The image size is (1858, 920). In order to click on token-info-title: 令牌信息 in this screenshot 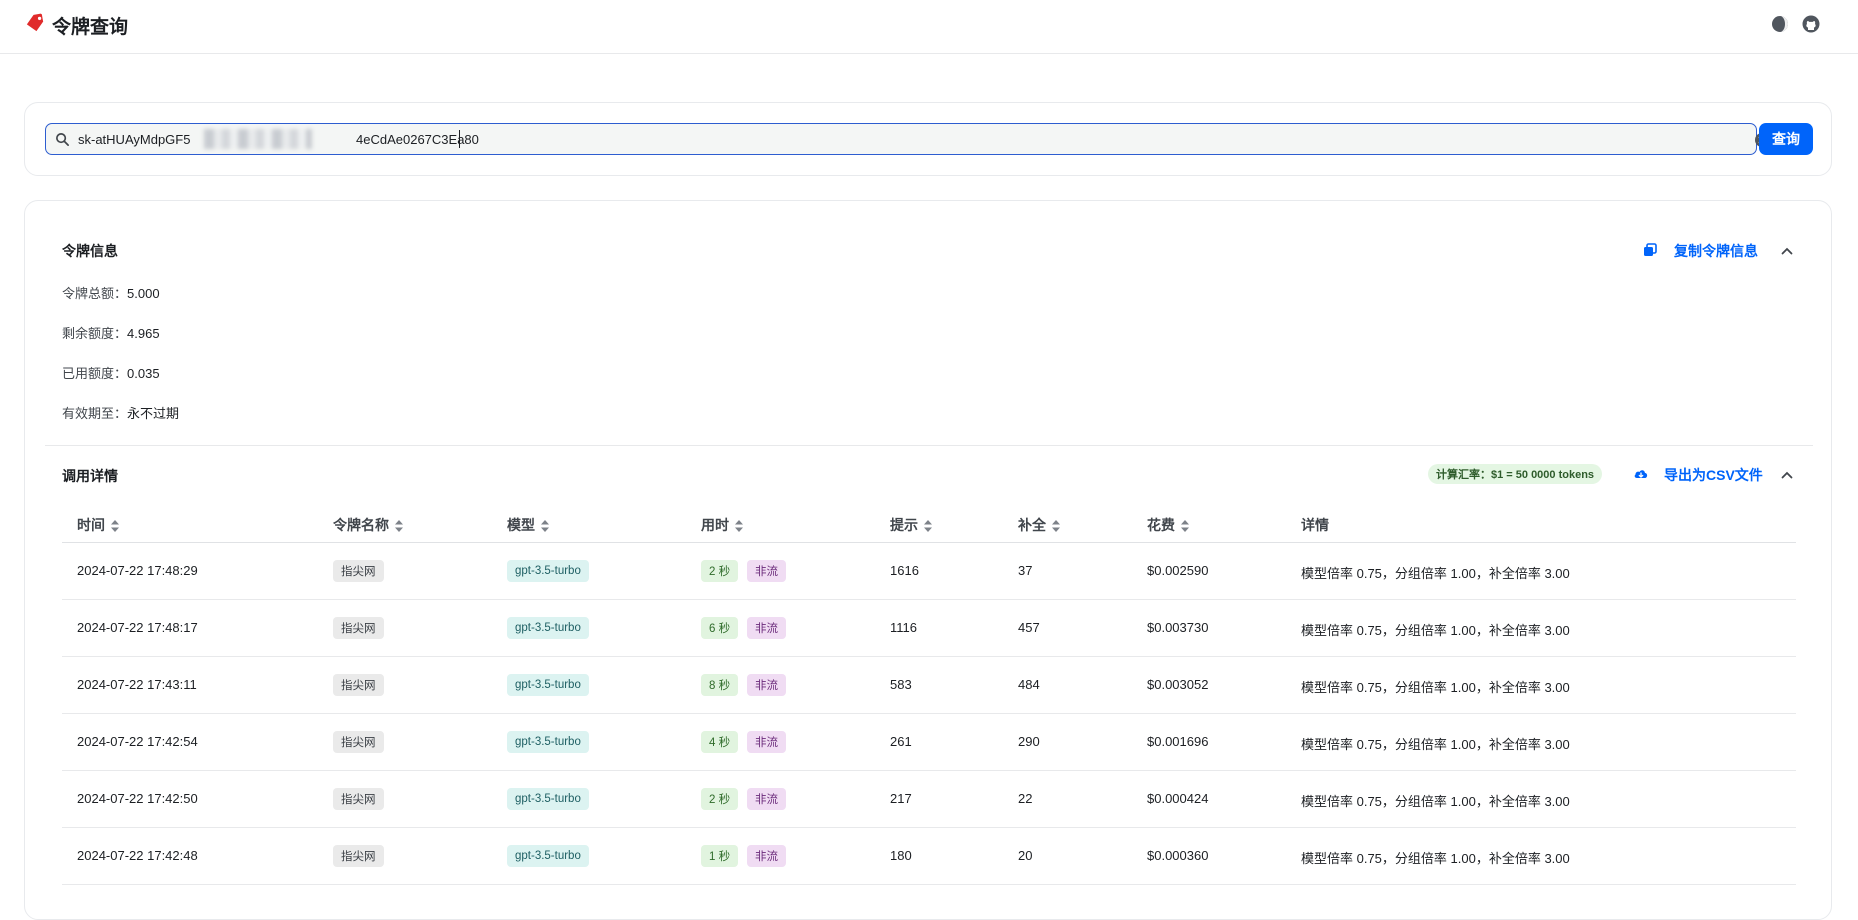, I will do `click(90, 251)`.